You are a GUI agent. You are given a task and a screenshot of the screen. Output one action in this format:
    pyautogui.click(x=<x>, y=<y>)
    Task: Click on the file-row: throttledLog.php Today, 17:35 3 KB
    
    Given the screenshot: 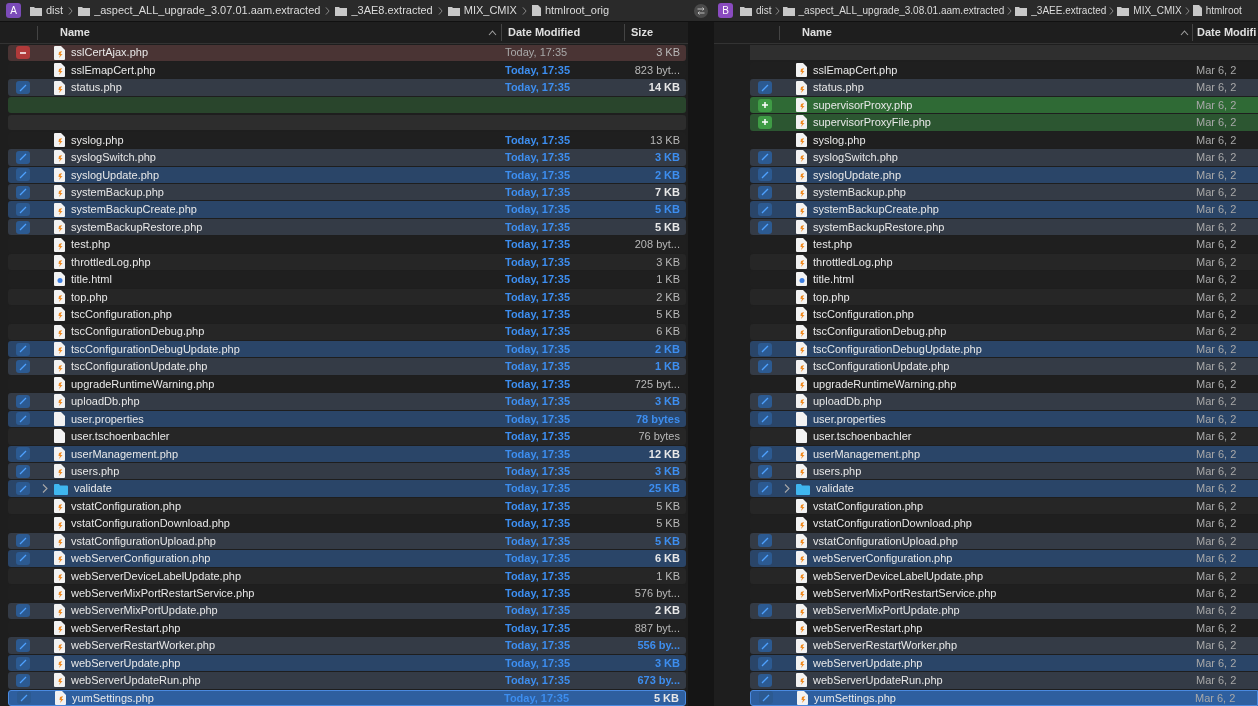 What is the action you would take?
    pyautogui.click(x=347, y=262)
    